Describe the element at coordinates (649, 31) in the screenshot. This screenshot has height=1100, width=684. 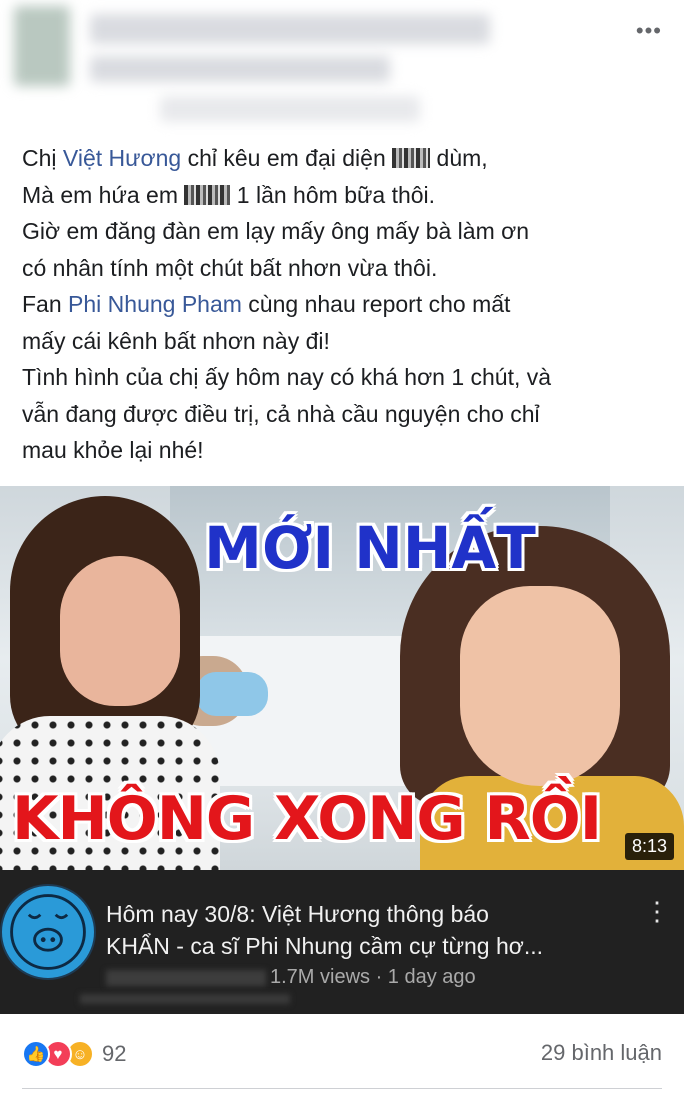
I see `more-horizontal-icon: •••` at that location.